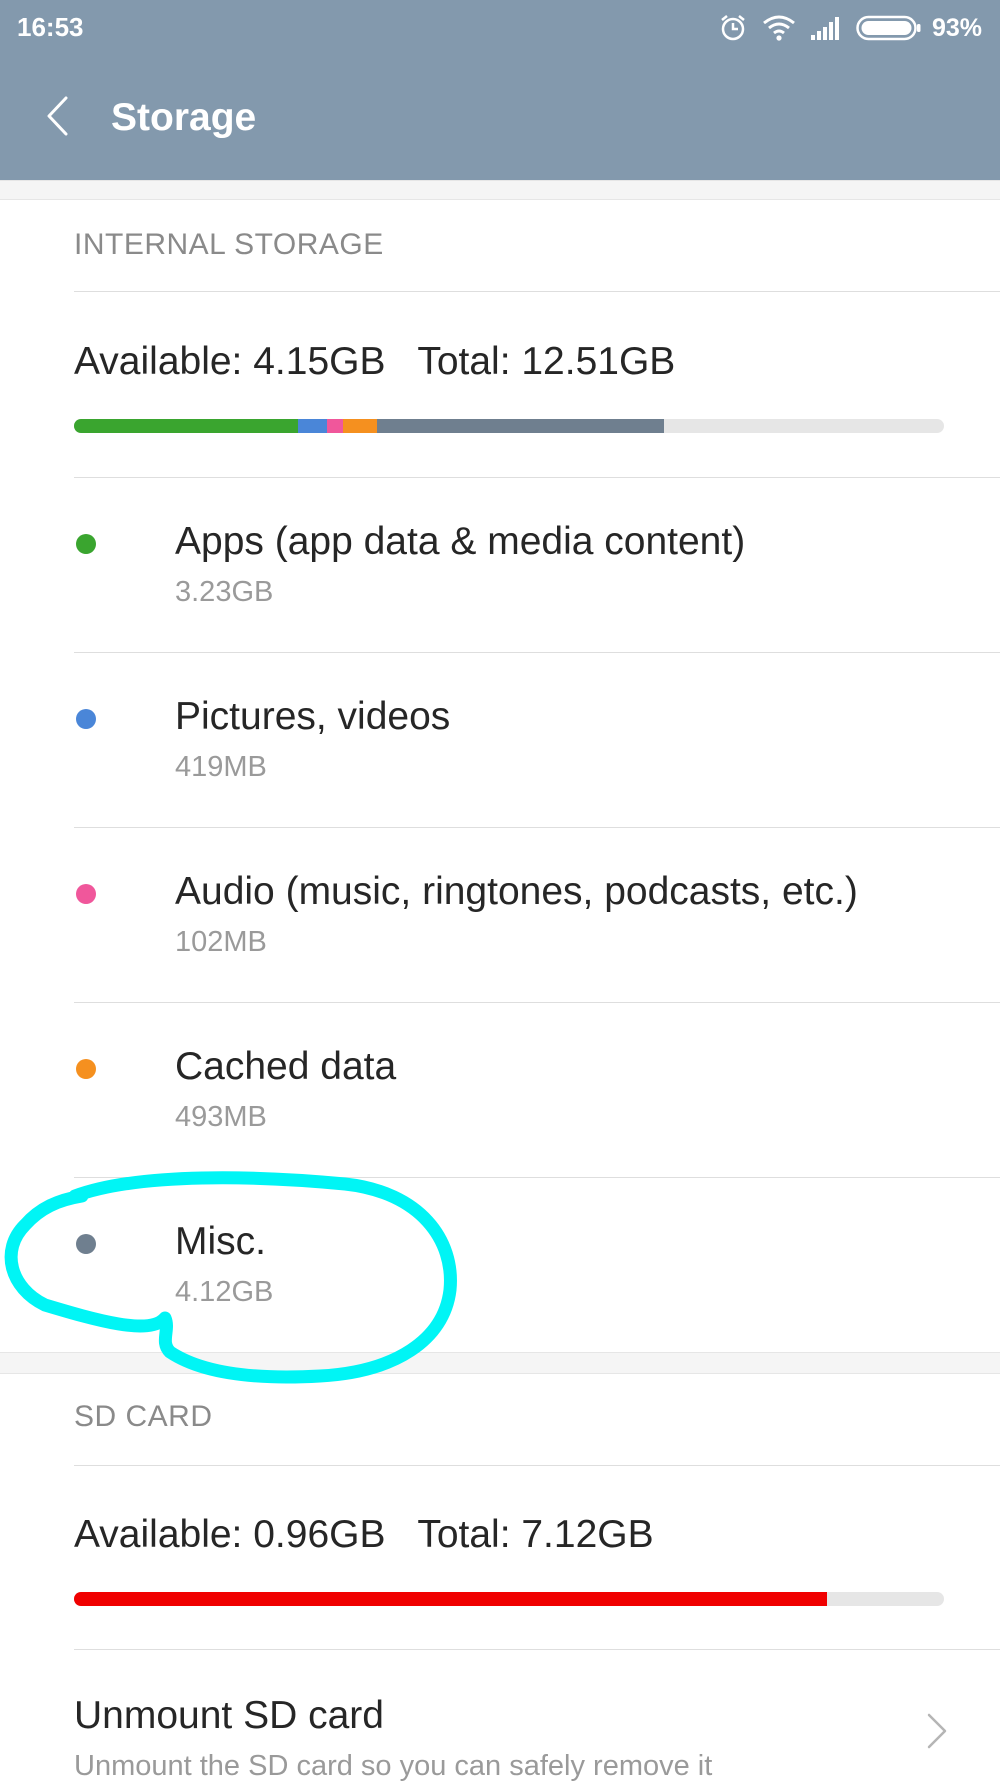 This screenshot has width=1000, height=1783. What do you see at coordinates (221, 1117) in the screenshot?
I see `category-size: 493MB` at bounding box center [221, 1117].